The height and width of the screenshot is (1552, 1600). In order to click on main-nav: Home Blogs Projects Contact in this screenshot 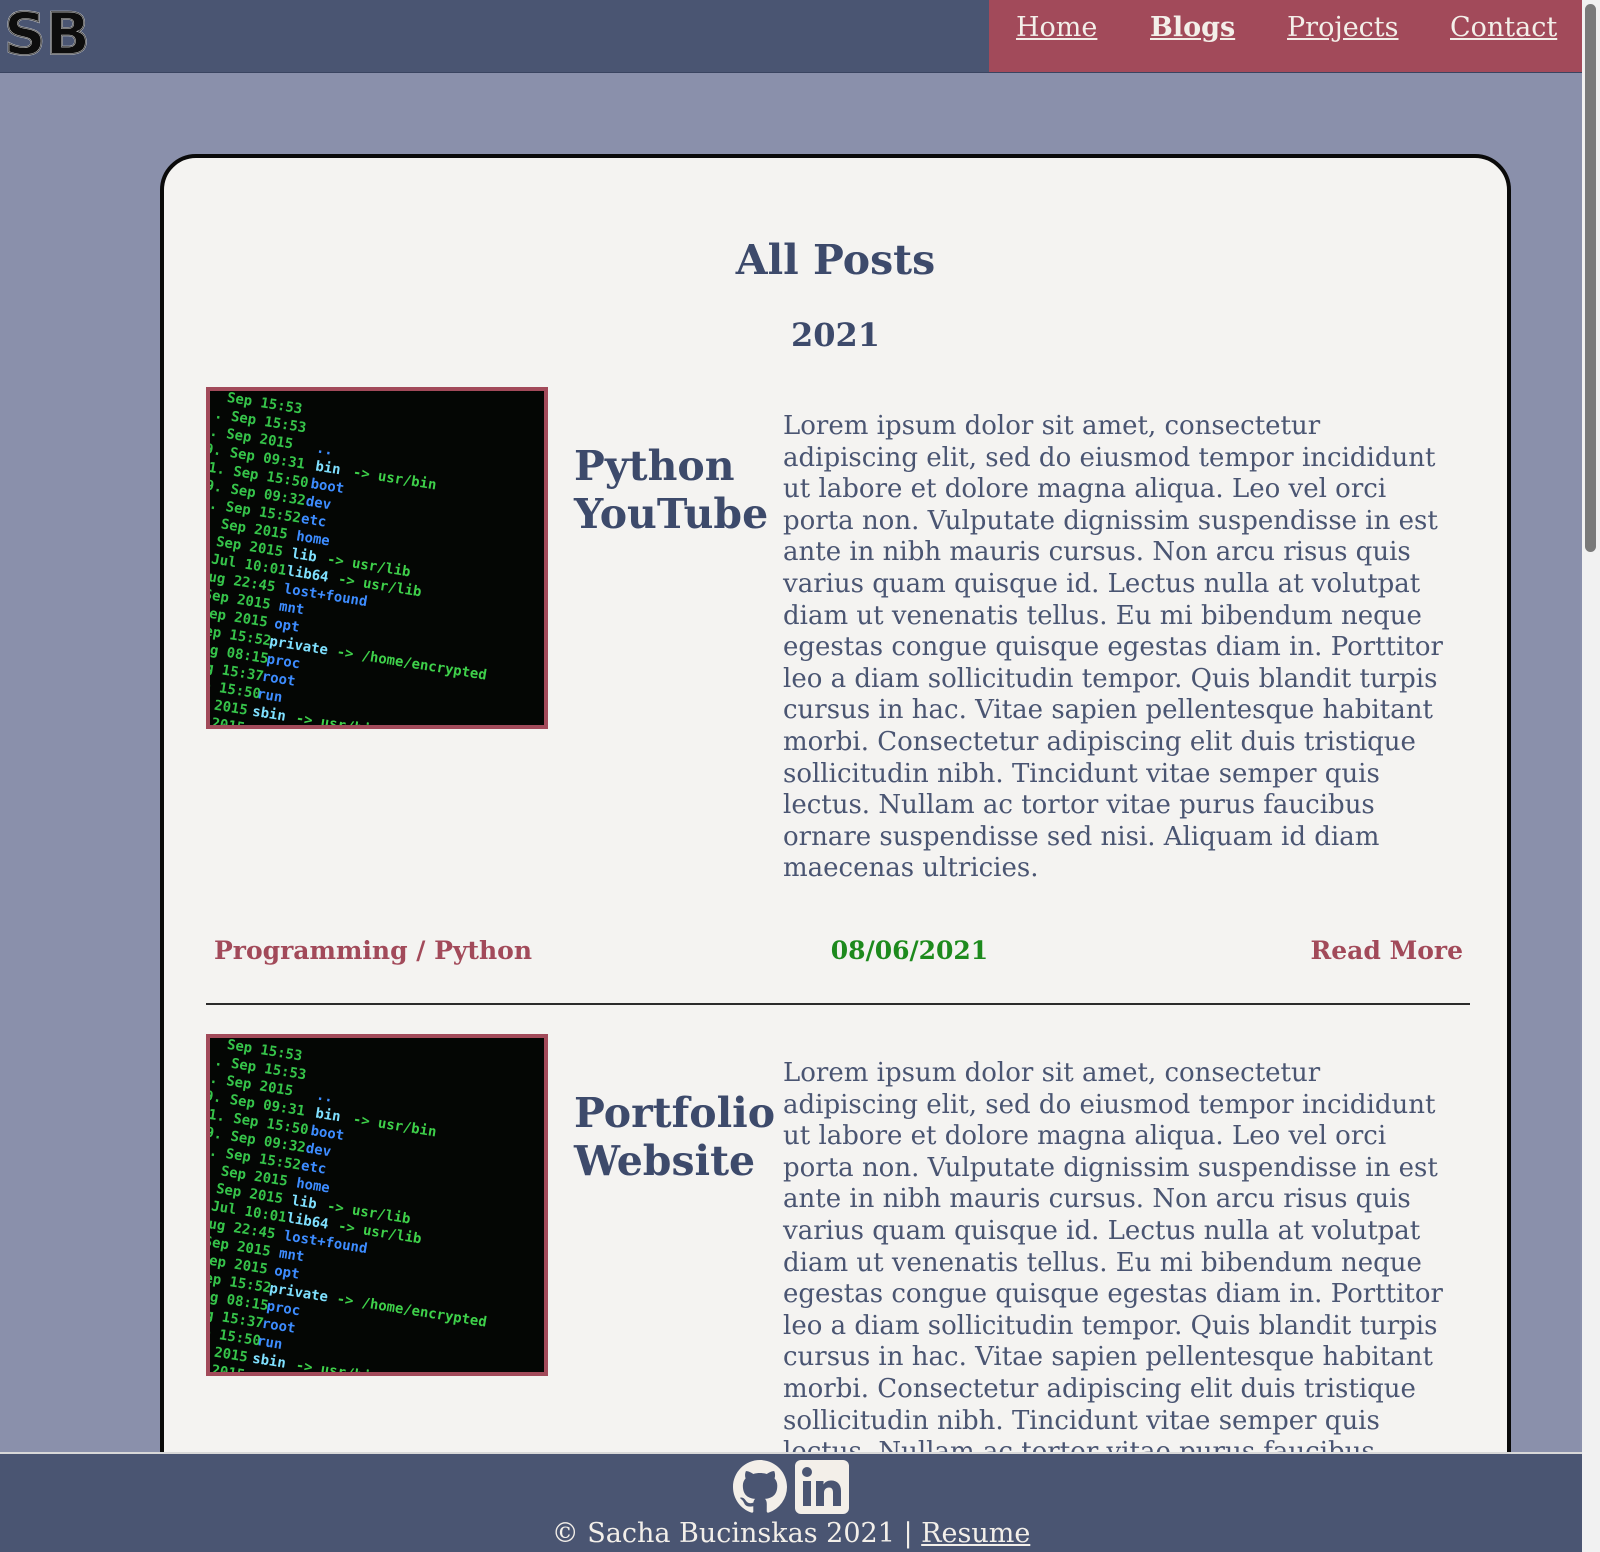, I will do `click(1285, 36)`.